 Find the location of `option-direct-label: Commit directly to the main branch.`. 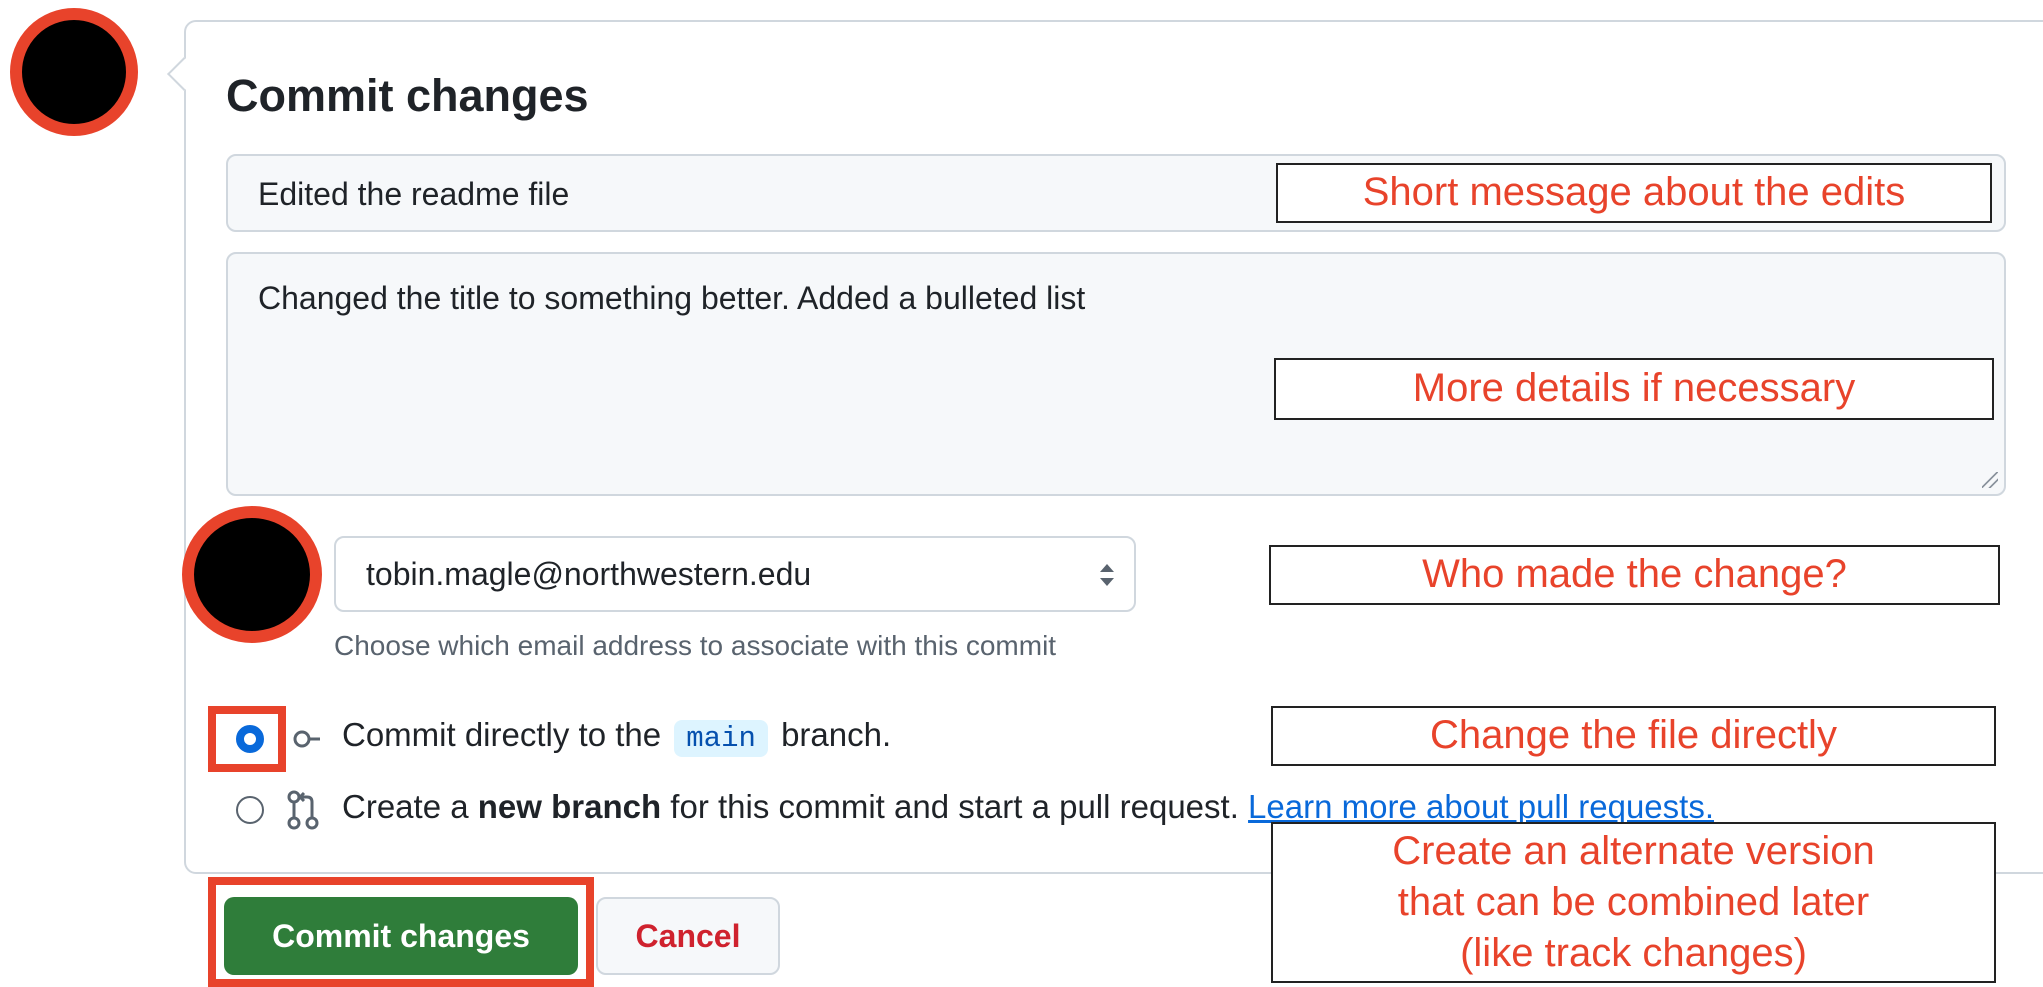

option-direct-label: Commit directly to the main branch. is located at coordinates (616, 736).